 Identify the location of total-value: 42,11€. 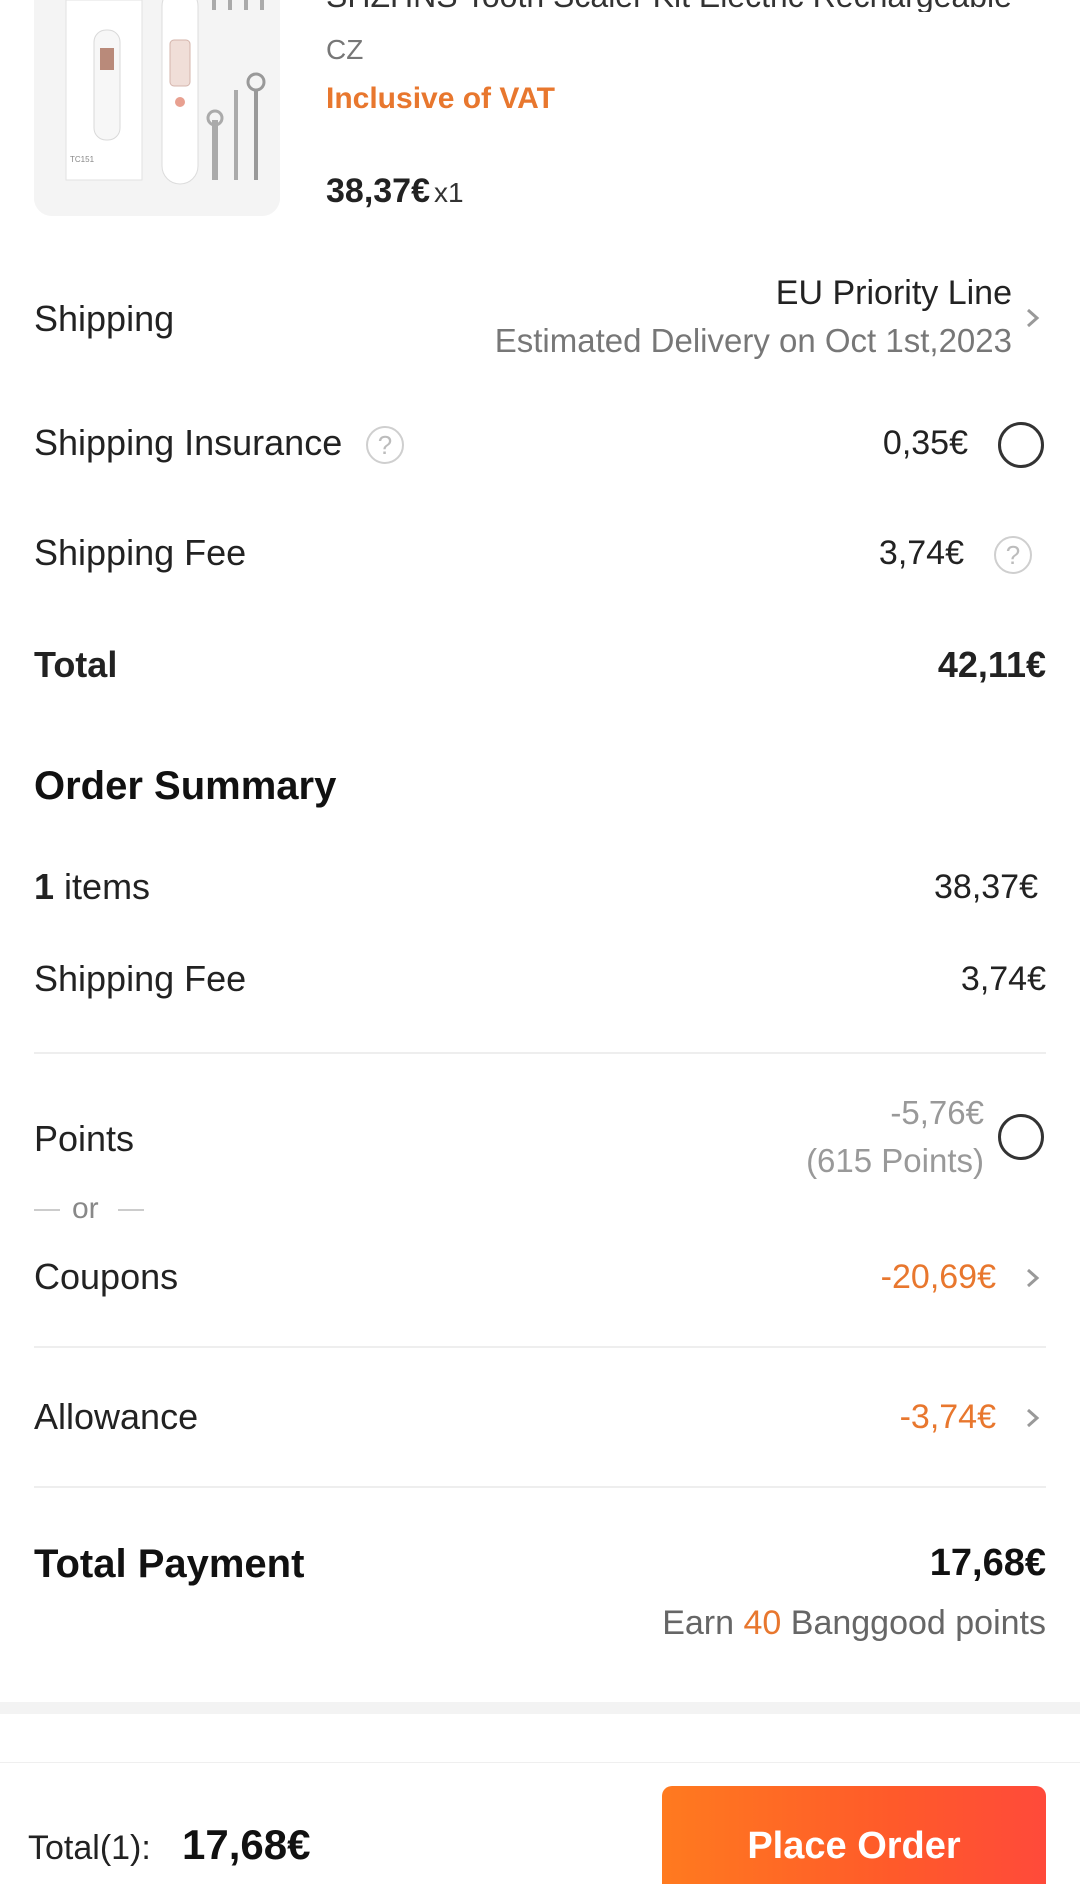
(991, 664).